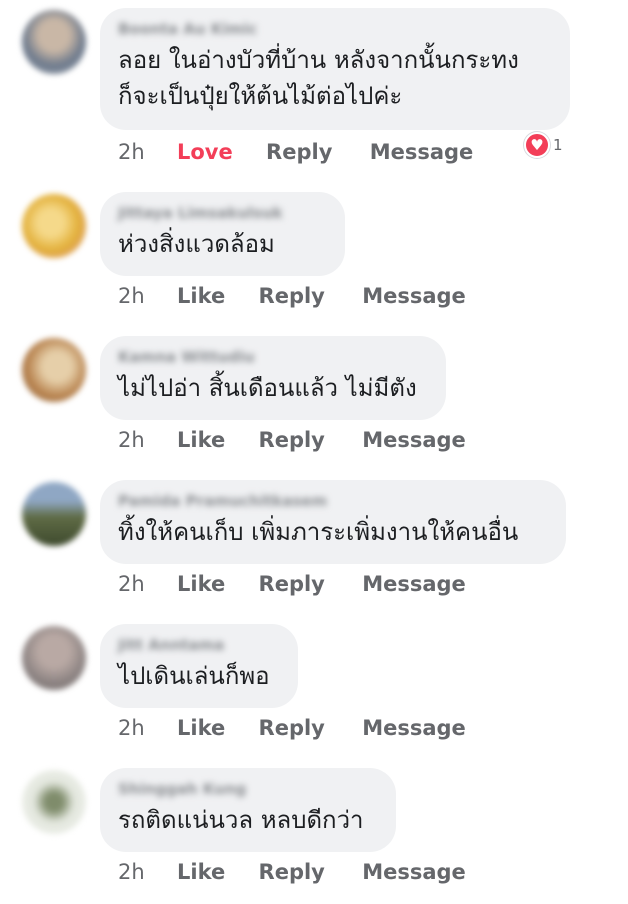  I want to click on comment-text-line: รถติดแน่นวล หลบดีกว่า, so click(241, 820).